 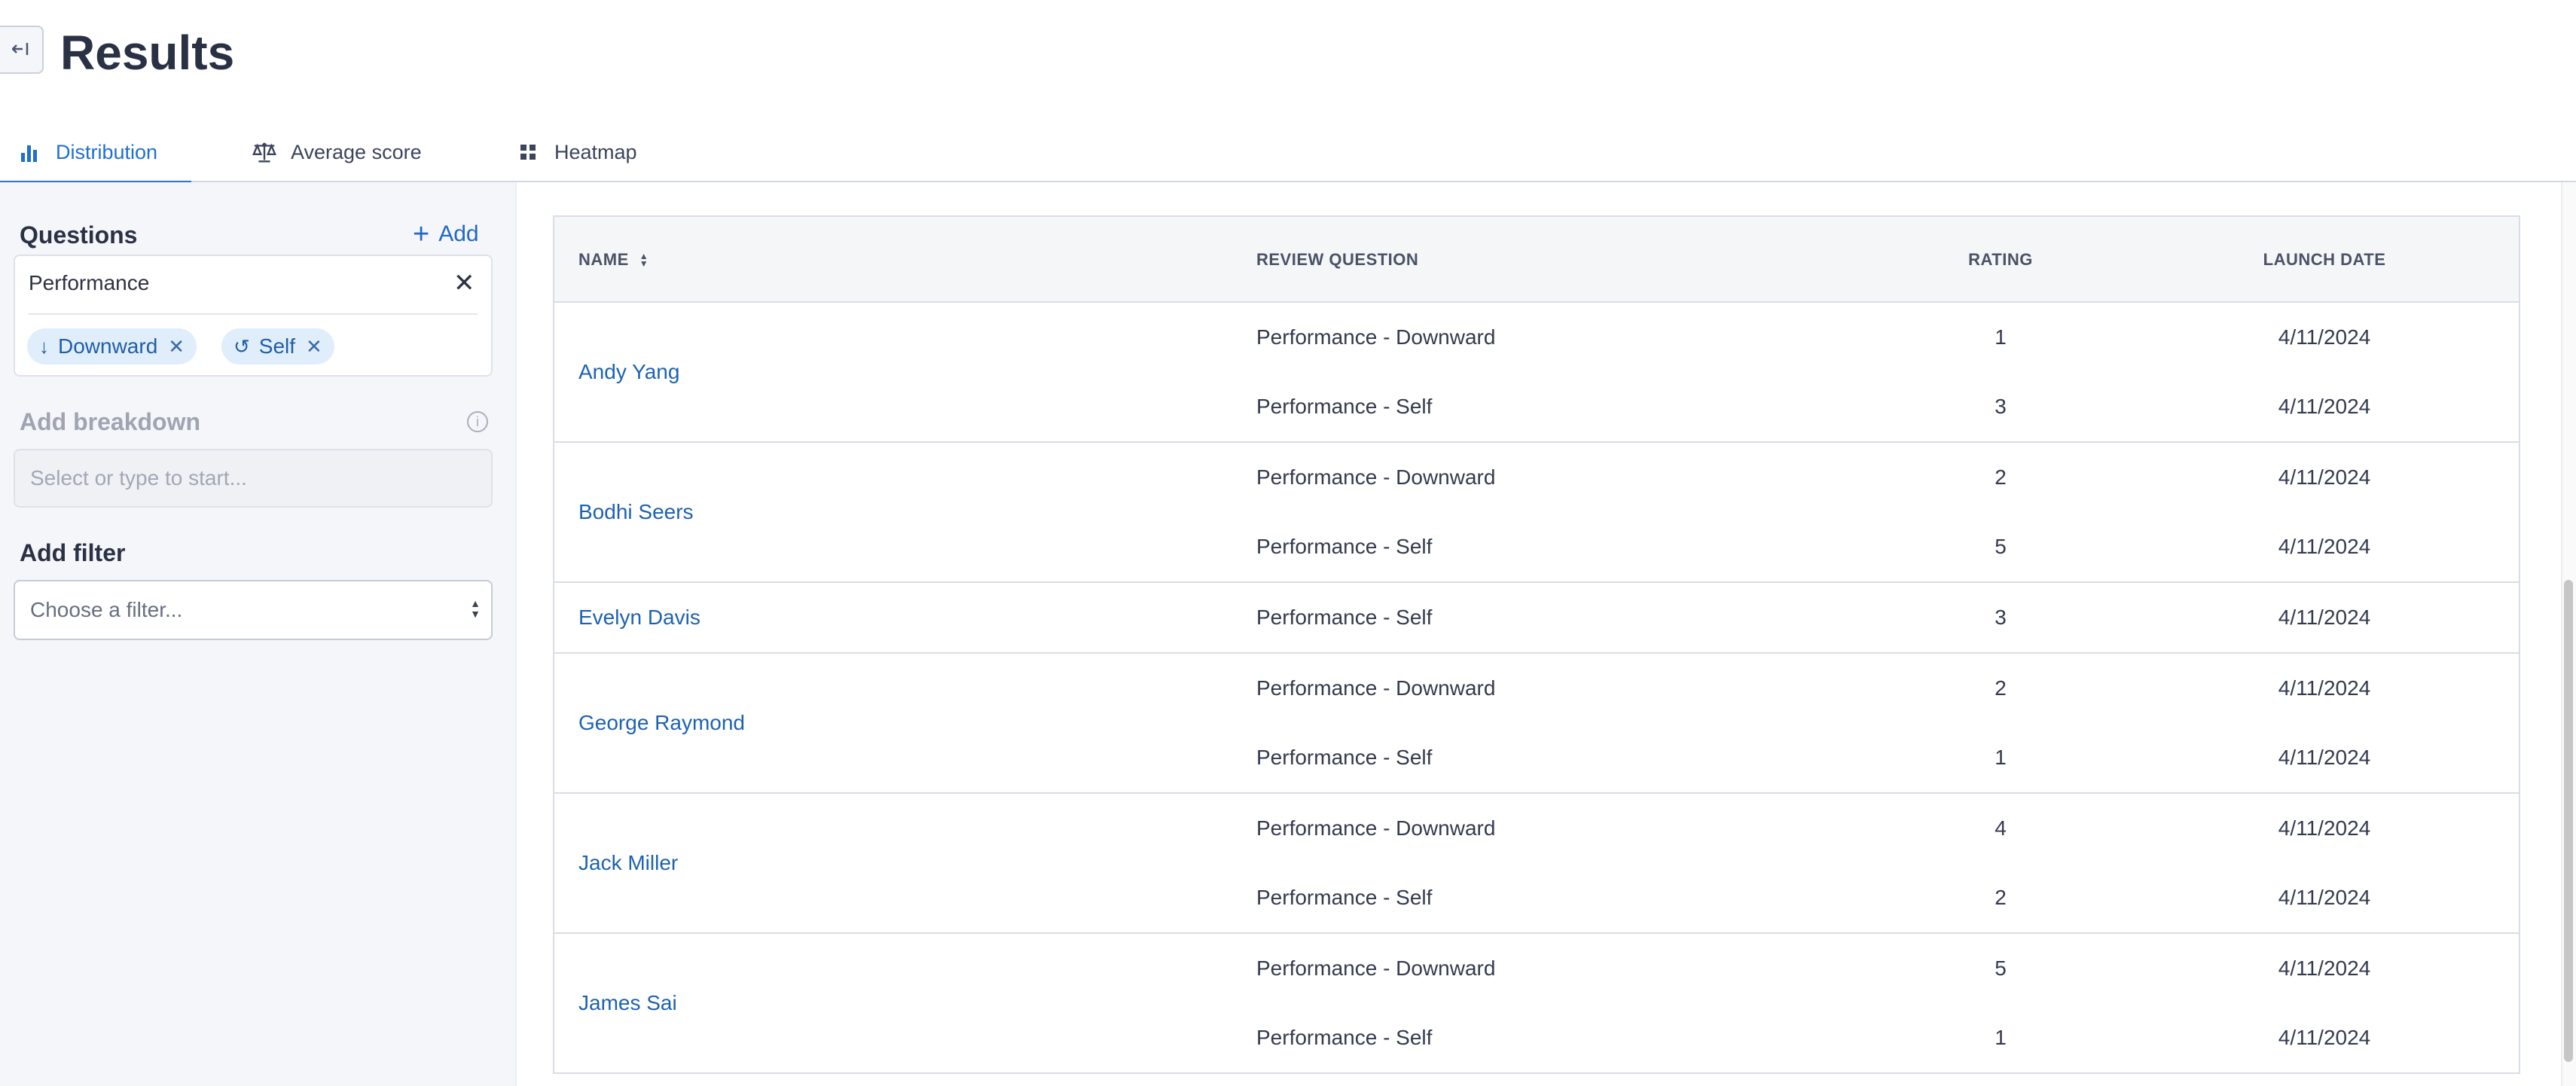 What do you see at coordinates (1537, 829) in the screenshot?
I see `table-row: Performance - Downward 4 4/11/2024` at bounding box center [1537, 829].